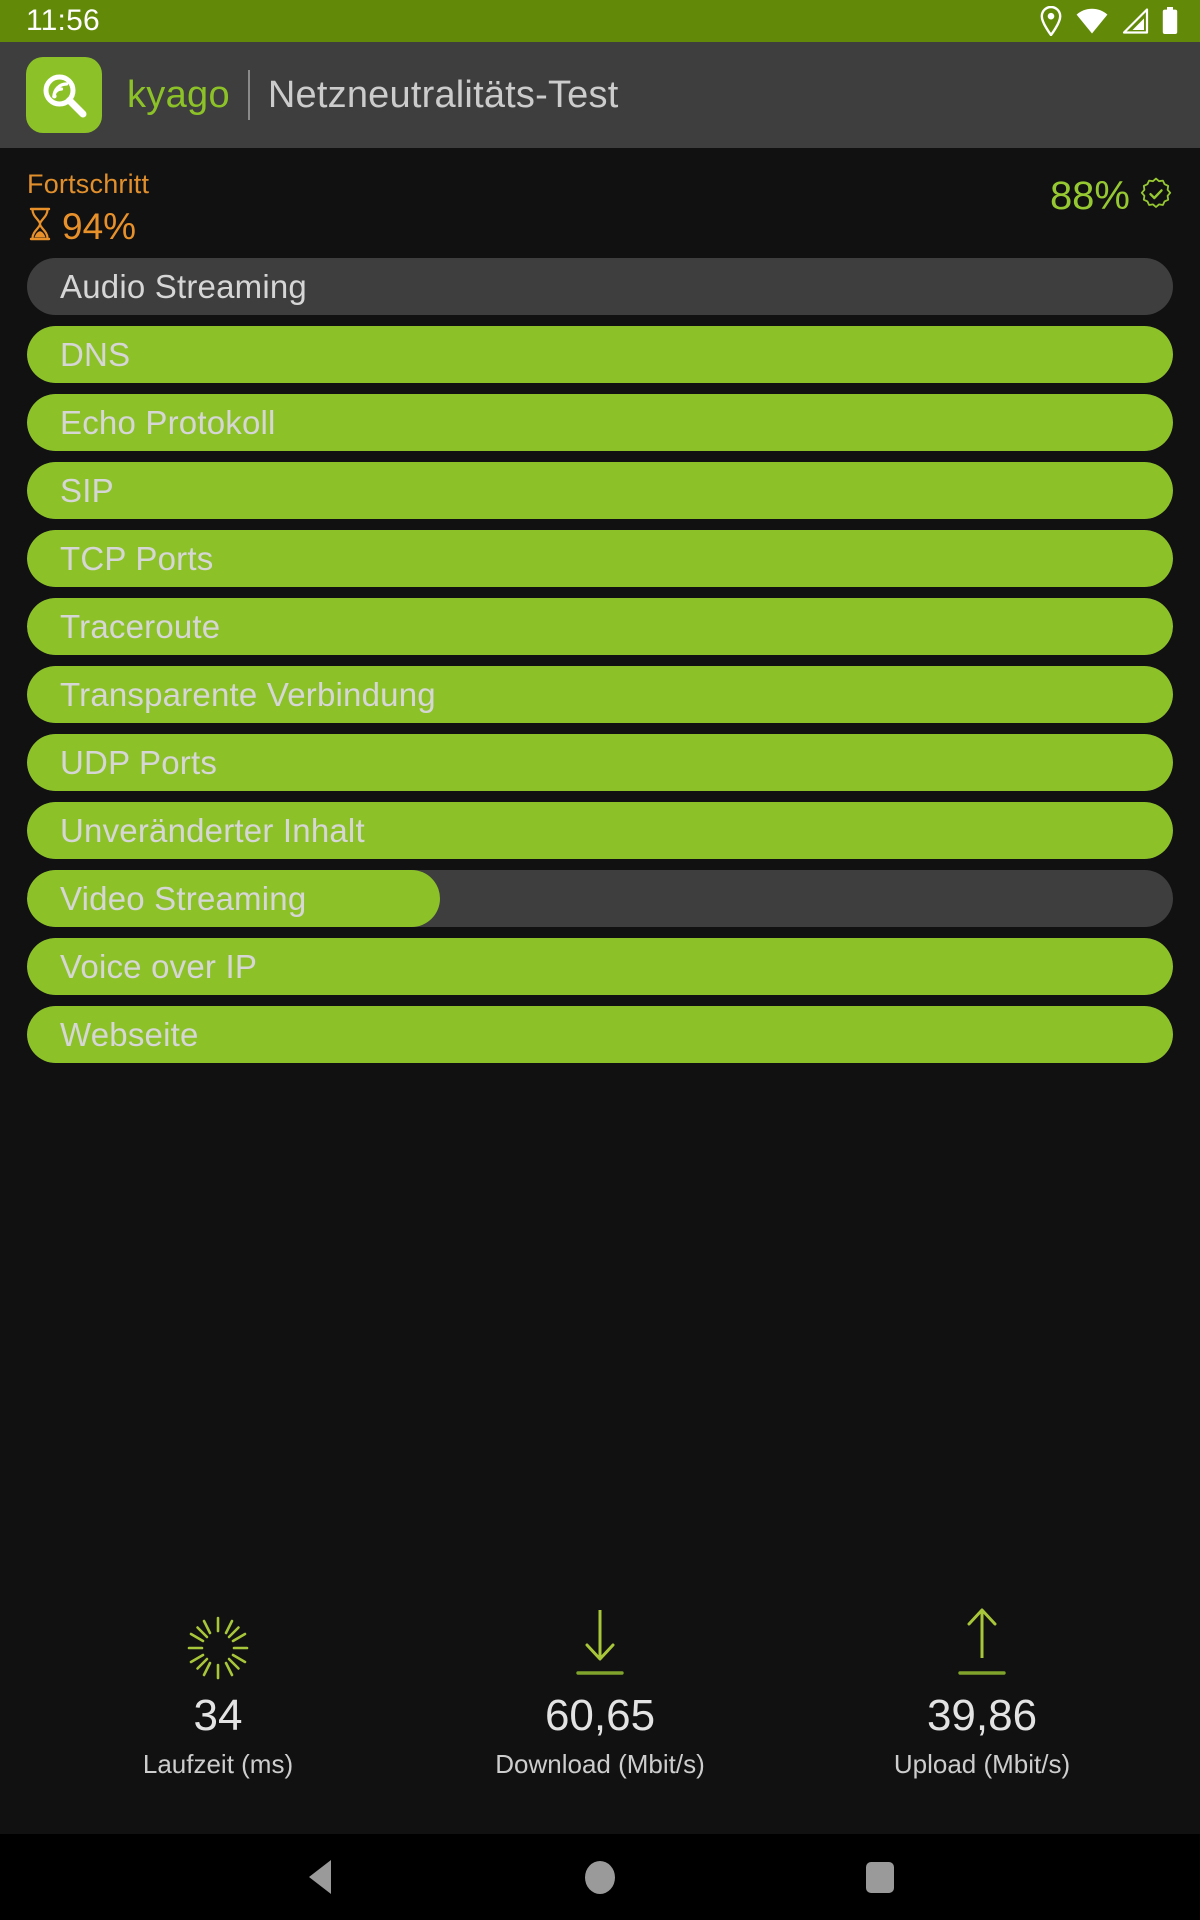 This screenshot has height=1920, width=1200. I want to click on cellular-signal-icon, so click(1135, 21).